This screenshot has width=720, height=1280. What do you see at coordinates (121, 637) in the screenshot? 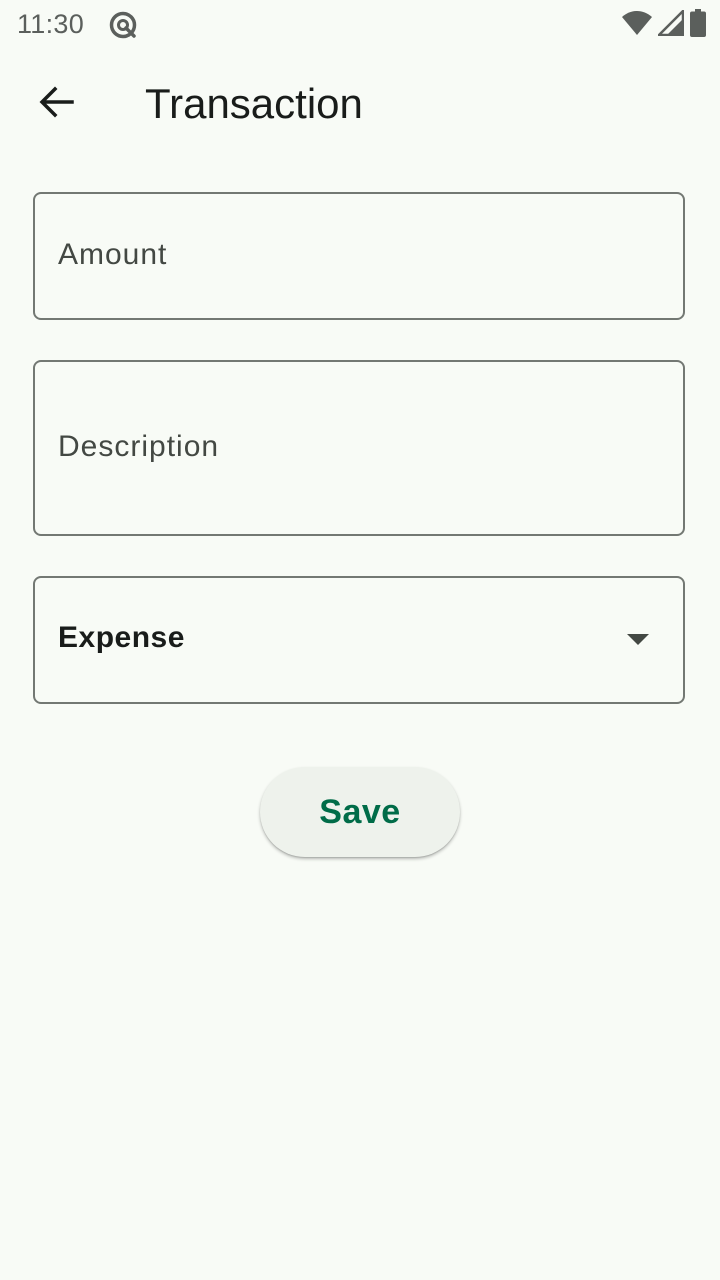
I see `dropdown-selected-value: Expense` at bounding box center [121, 637].